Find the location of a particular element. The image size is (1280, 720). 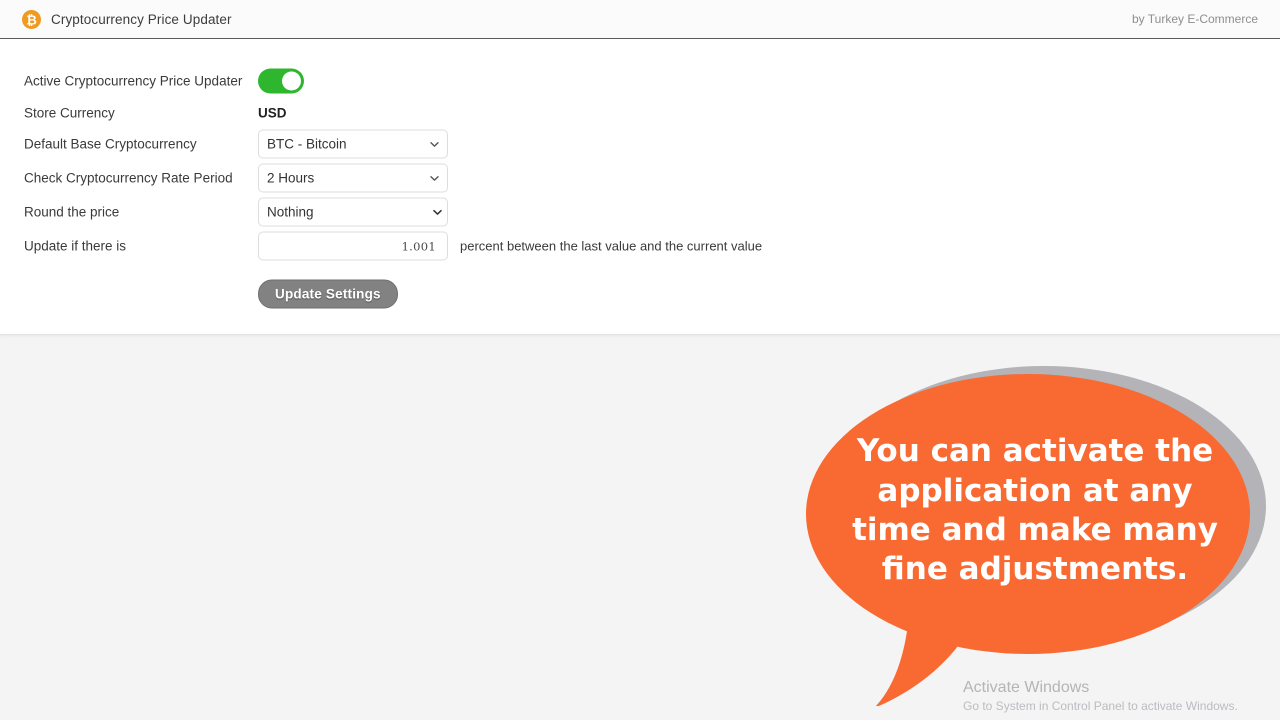

control-active-updater is located at coordinates (281, 81).